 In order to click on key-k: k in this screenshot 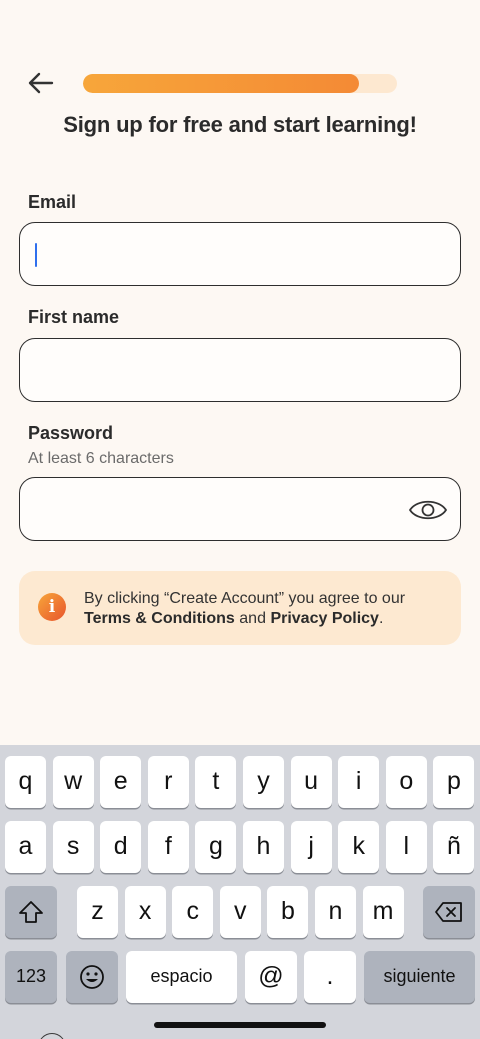, I will do `click(359, 847)`.